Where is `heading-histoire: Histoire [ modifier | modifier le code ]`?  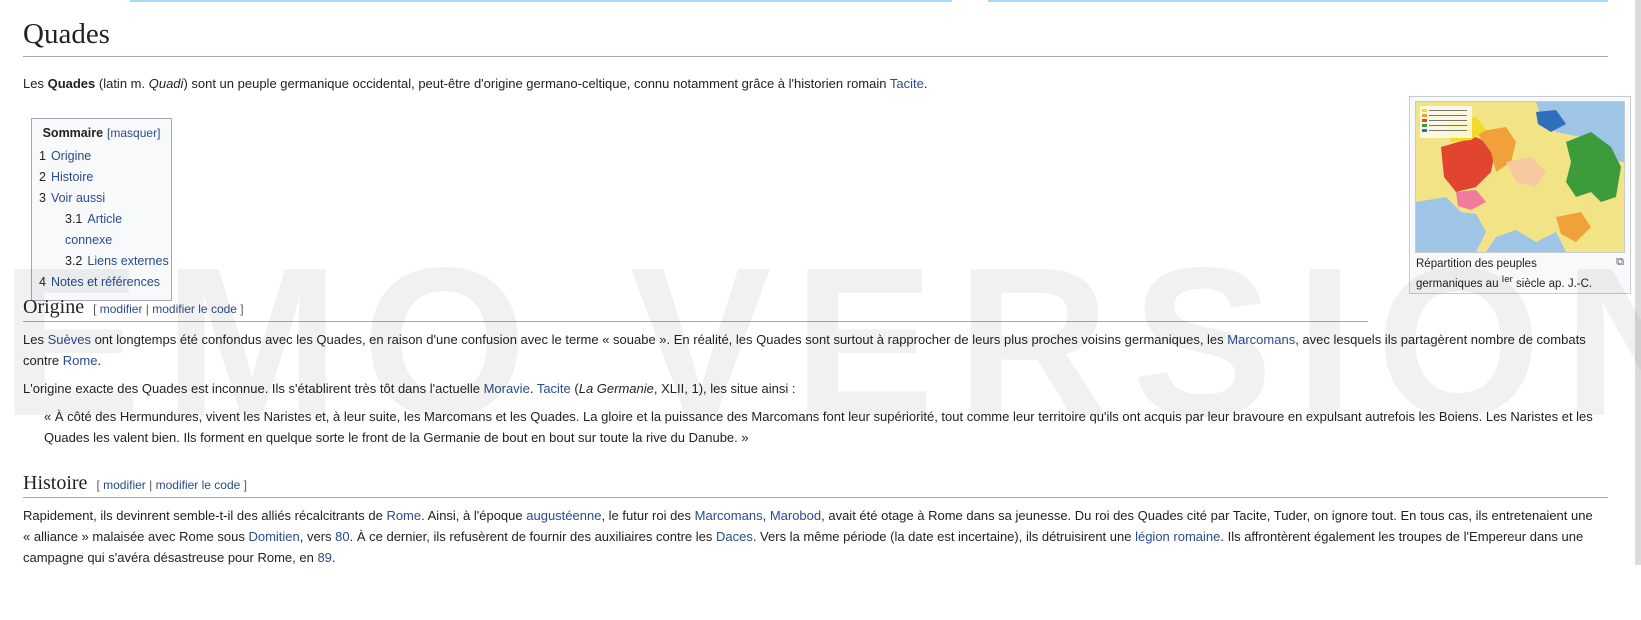 heading-histoire: Histoire [ modifier | modifier le code ] is located at coordinates (815, 484).